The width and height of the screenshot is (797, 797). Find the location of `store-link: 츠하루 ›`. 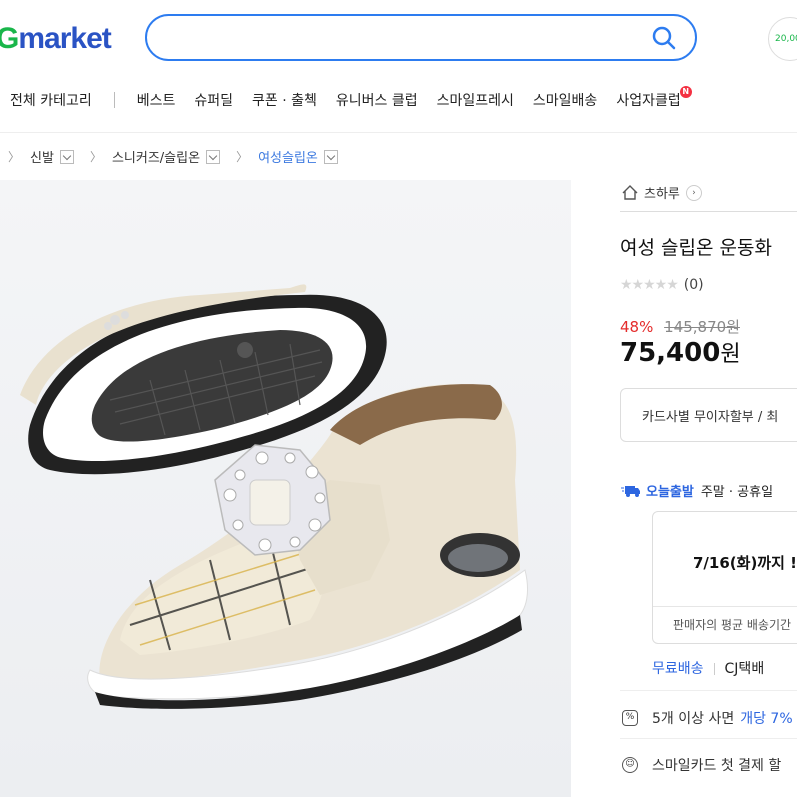

store-link: 츠하루 › is located at coordinates (662, 192).